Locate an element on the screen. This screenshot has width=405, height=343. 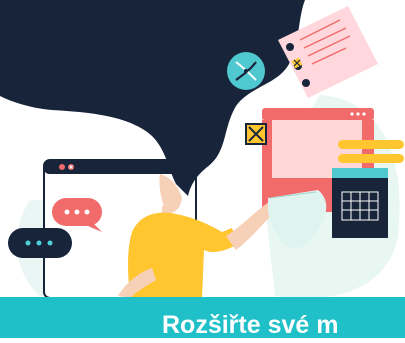
close-checkbox-icon is located at coordinates (256, 134).